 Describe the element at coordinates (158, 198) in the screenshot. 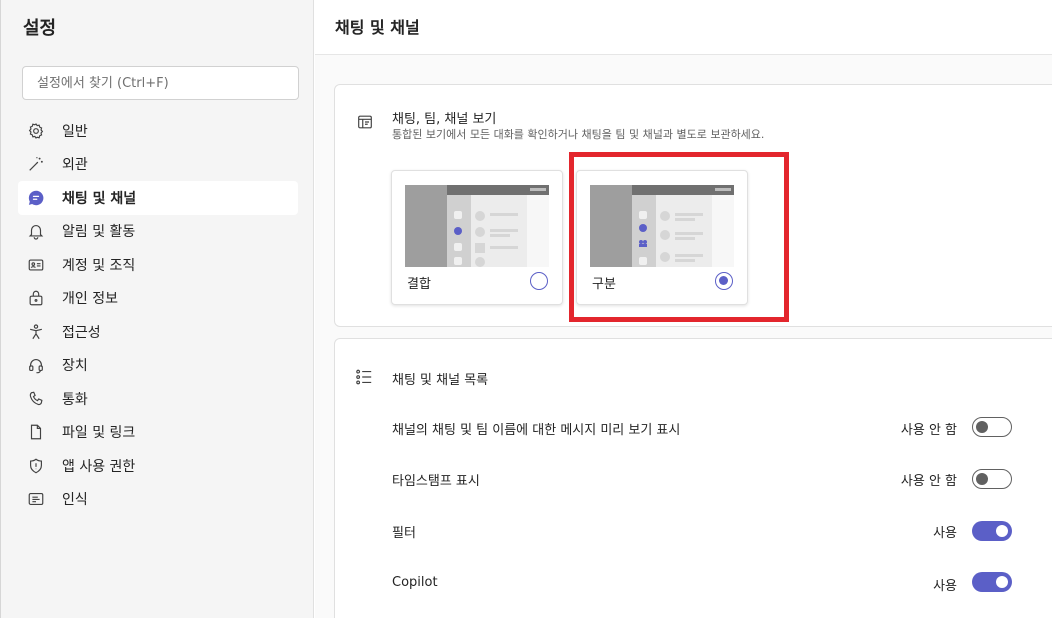

I see `sidebar-item-chats-channels: 채팅 및 채널` at that location.